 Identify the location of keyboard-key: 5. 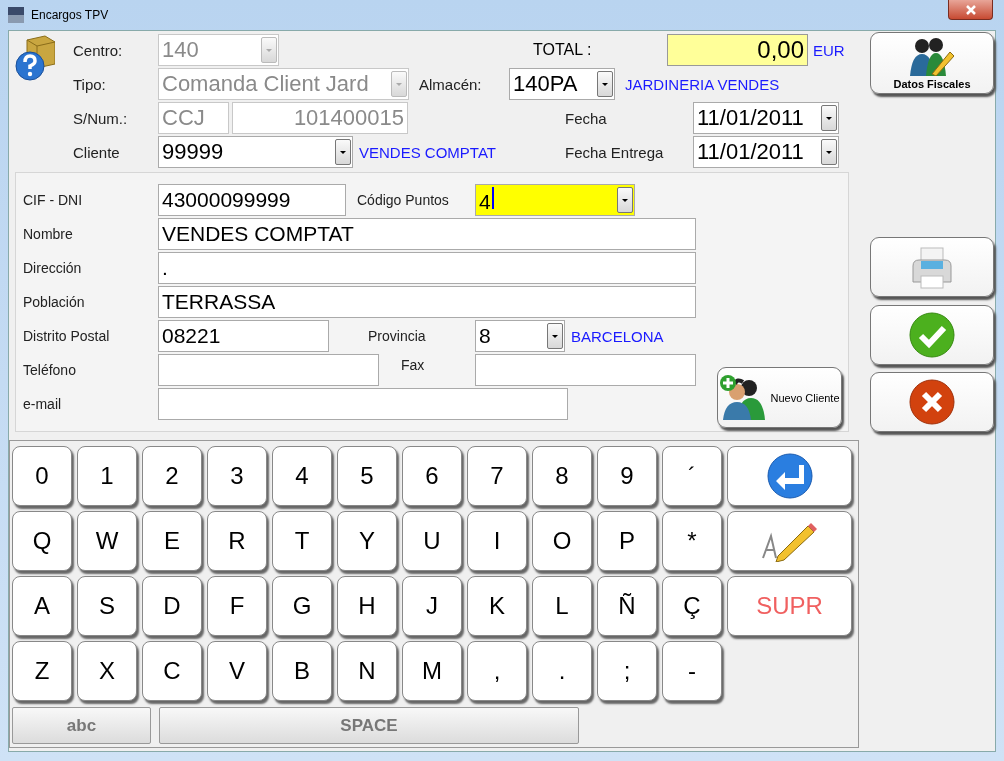
(367, 476).